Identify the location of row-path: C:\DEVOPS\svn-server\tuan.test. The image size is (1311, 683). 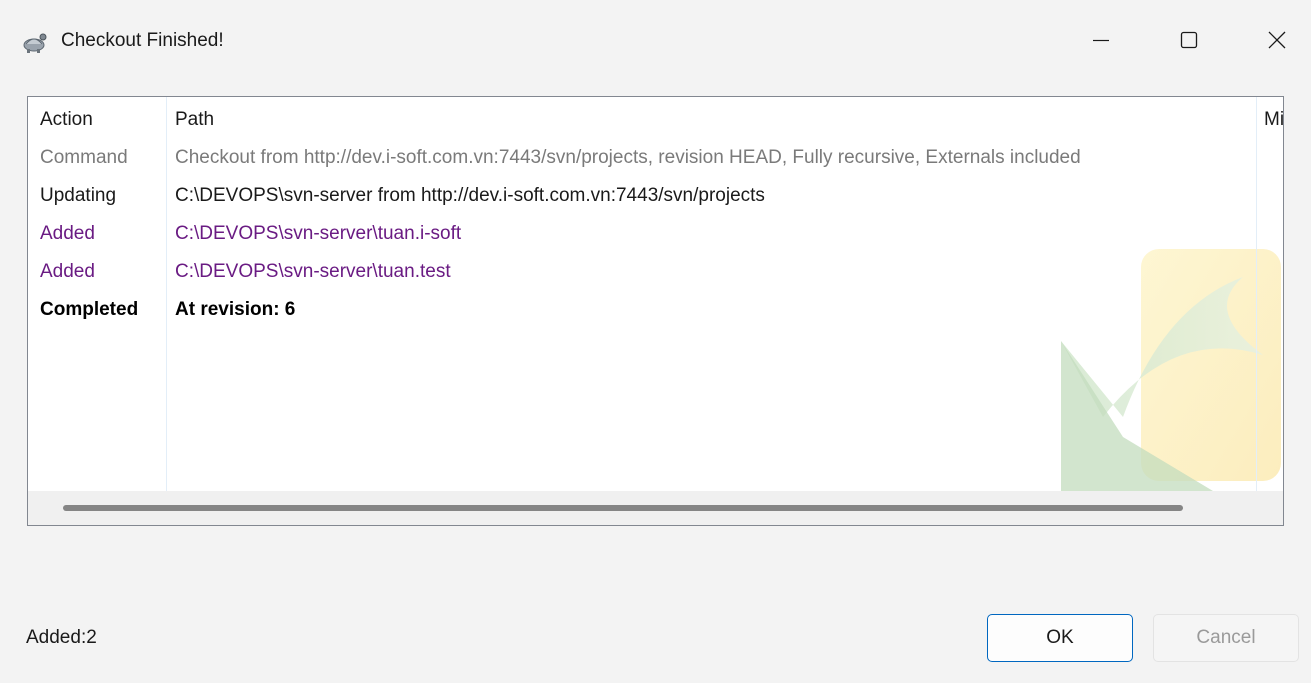
(313, 271).